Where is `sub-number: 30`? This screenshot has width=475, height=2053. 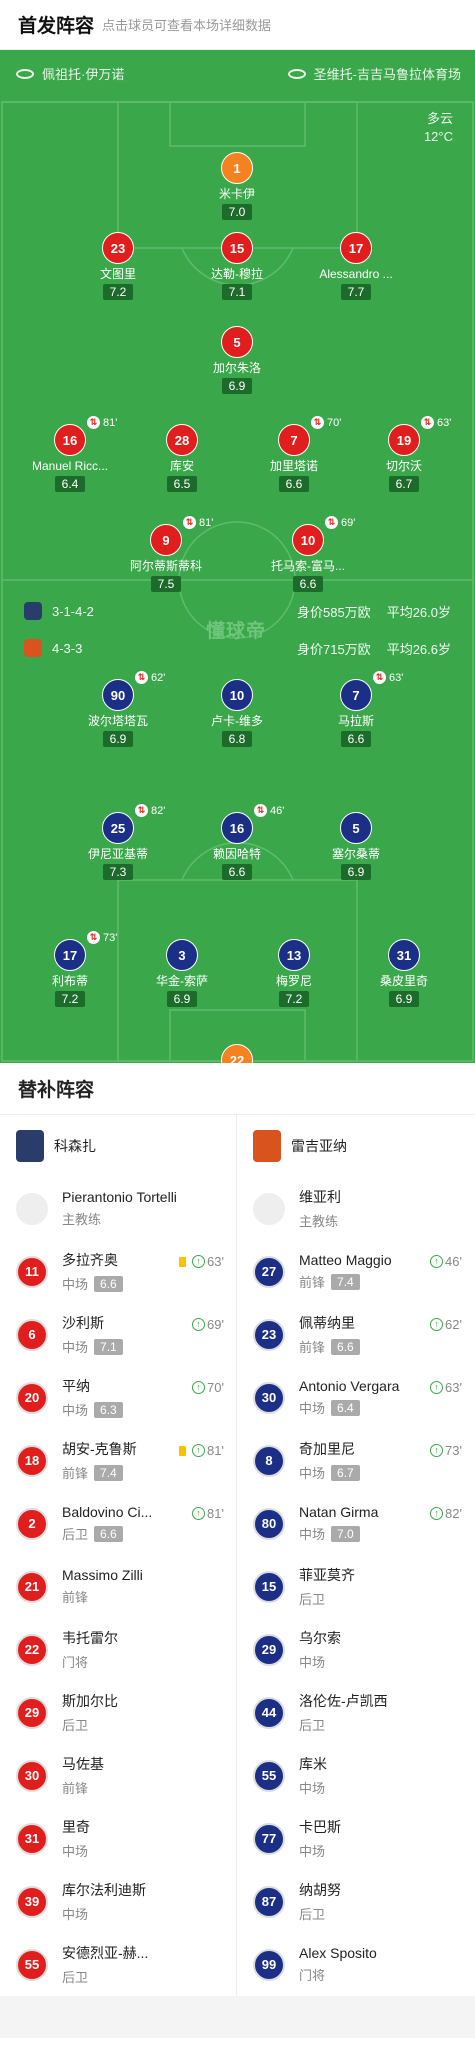 sub-number: 30 is located at coordinates (269, 1397).